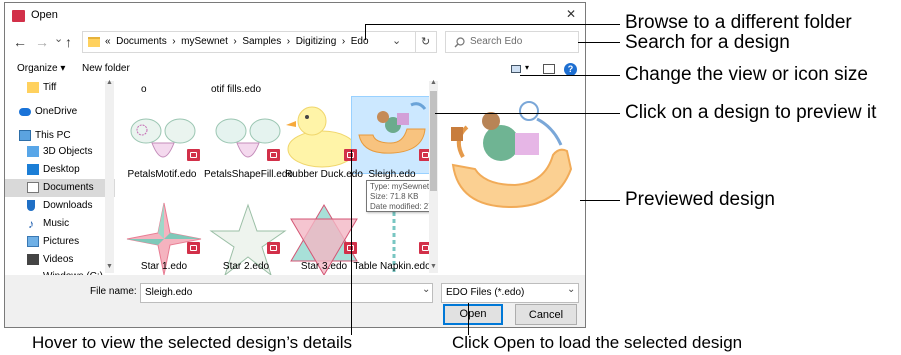 The width and height of the screenshot is (901, 355). What do you see at coordinates (295, 16) in the screenshot?
I see `title-bar: Open ✕` at bounding box center [295, 16].